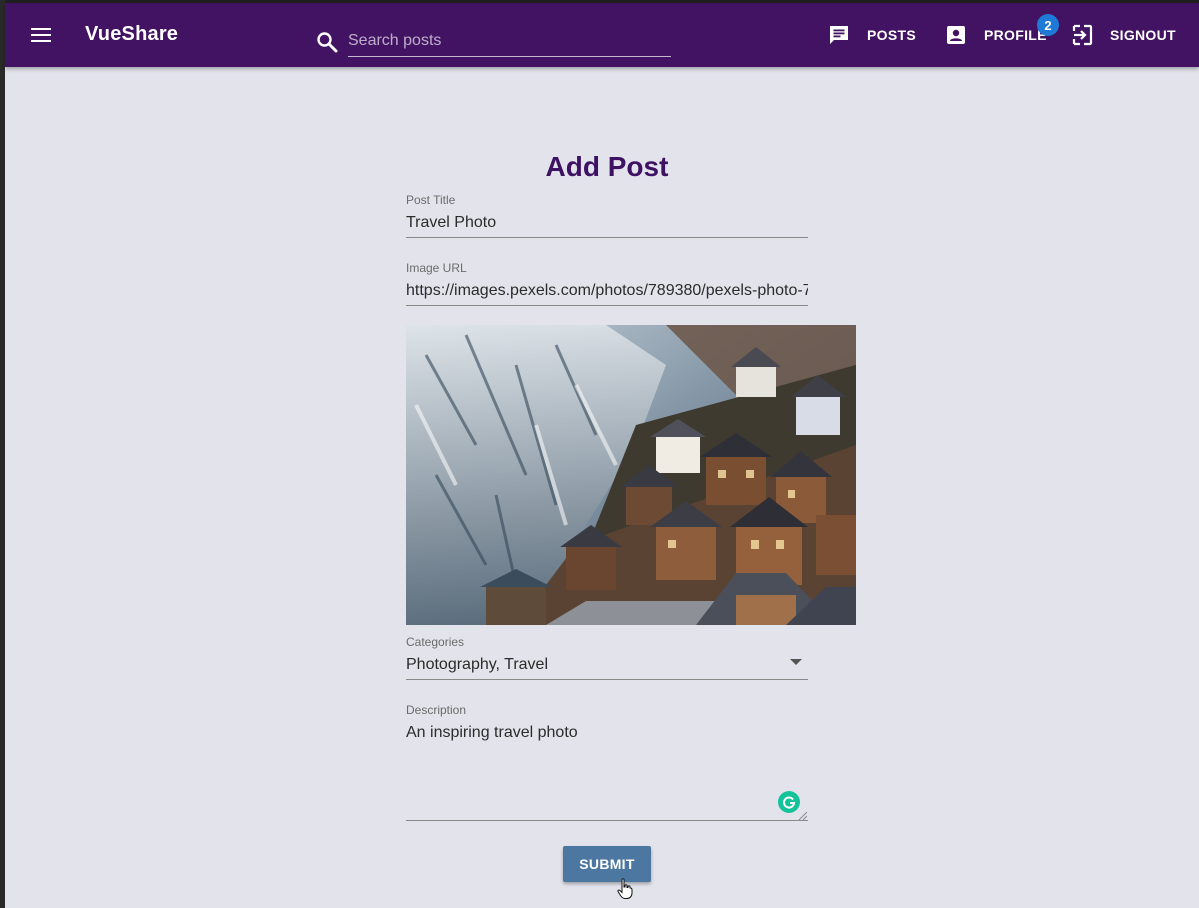 The width and height of the screenshot is (1199, 908). What do you see at coordinates (1082, 35) in the screenshot?
I see `exit-to-app-icon` at bounding box center [1082, 35].